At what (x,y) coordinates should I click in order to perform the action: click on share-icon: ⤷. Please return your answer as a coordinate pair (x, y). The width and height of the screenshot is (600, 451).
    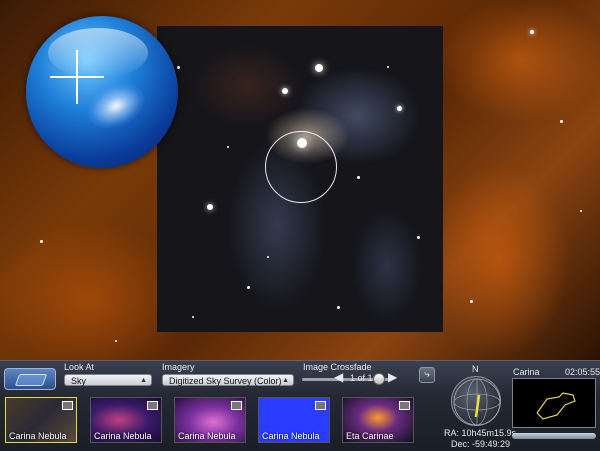
    Looking at the image, I should click on (427, 374).